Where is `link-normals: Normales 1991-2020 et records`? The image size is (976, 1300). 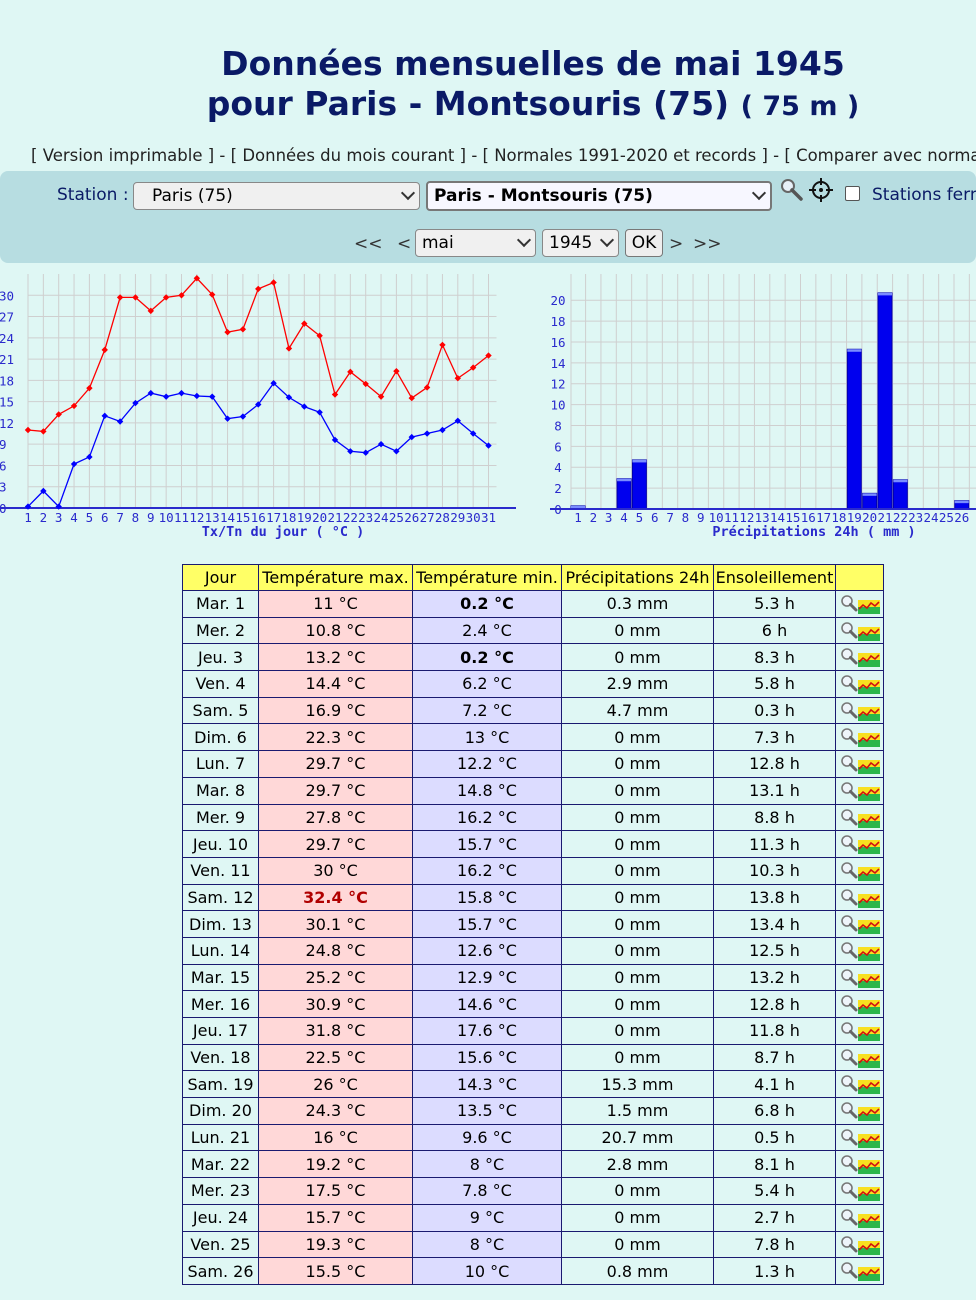 link-normals: Normales 1991-2020 et records is located at coordinates (625, 155).